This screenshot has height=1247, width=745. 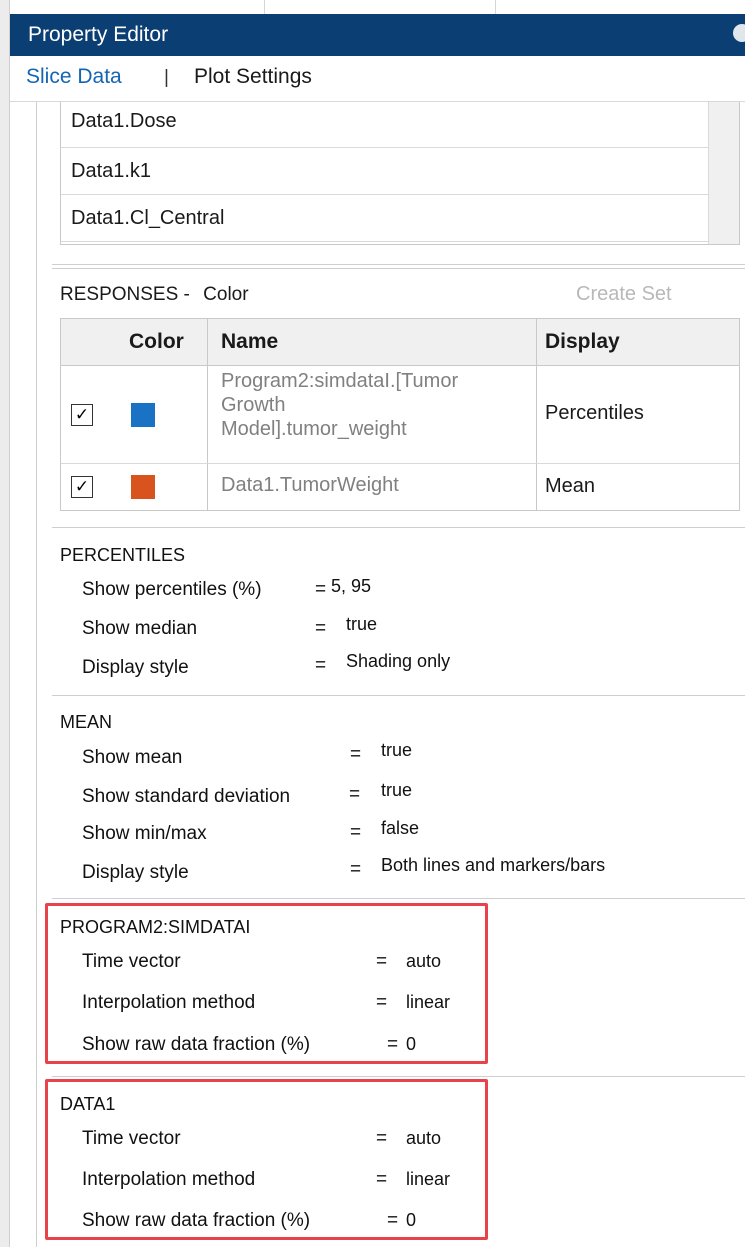 I want to click on table-row: ✓ Data1.TumorWeight Mean, so click(x=400, y=487).